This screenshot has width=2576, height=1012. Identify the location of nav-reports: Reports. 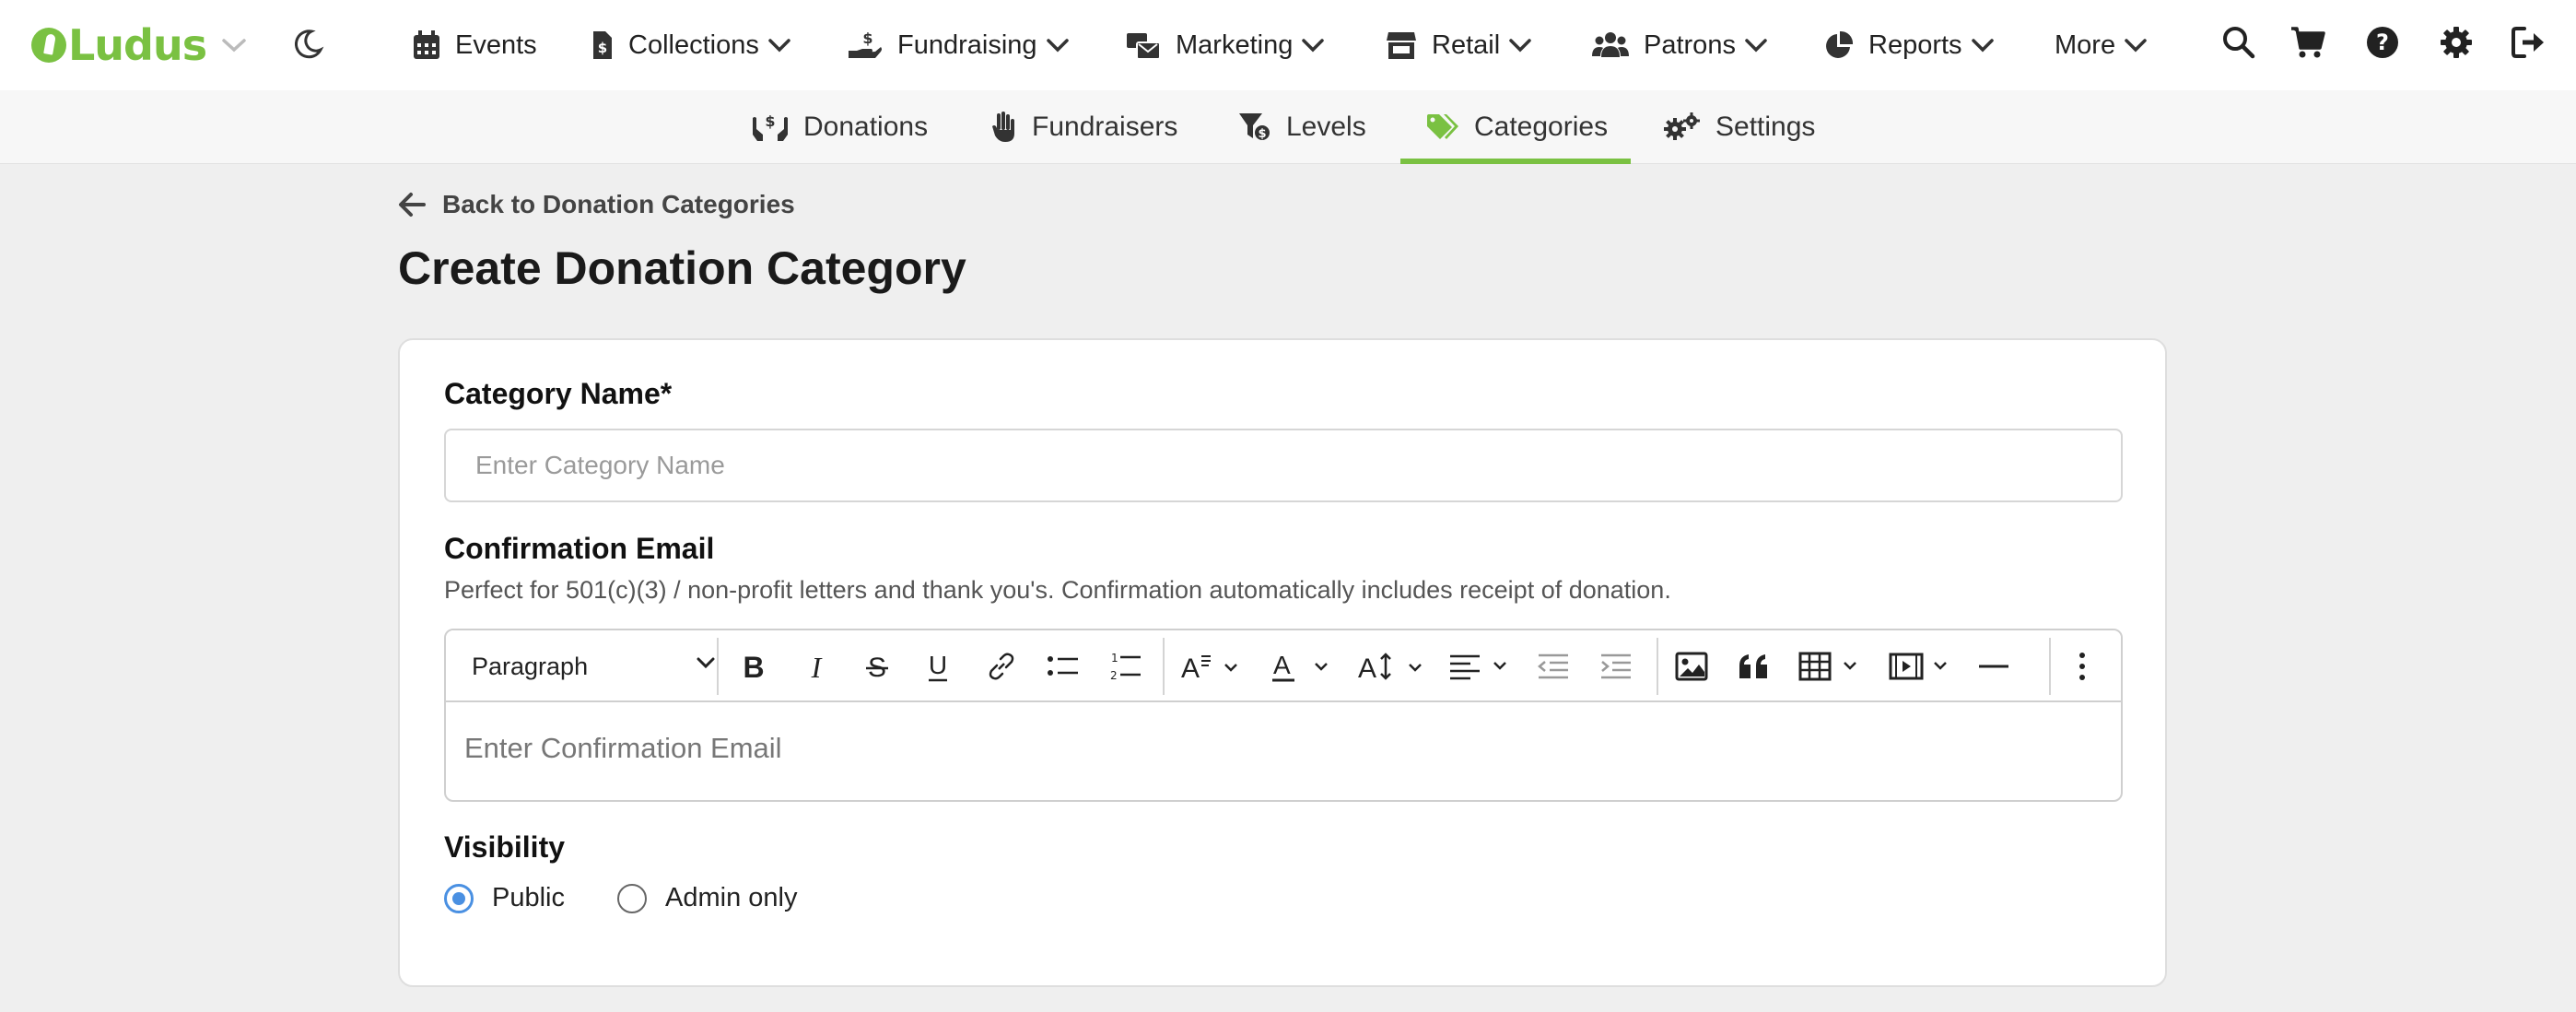
(1909, 45).